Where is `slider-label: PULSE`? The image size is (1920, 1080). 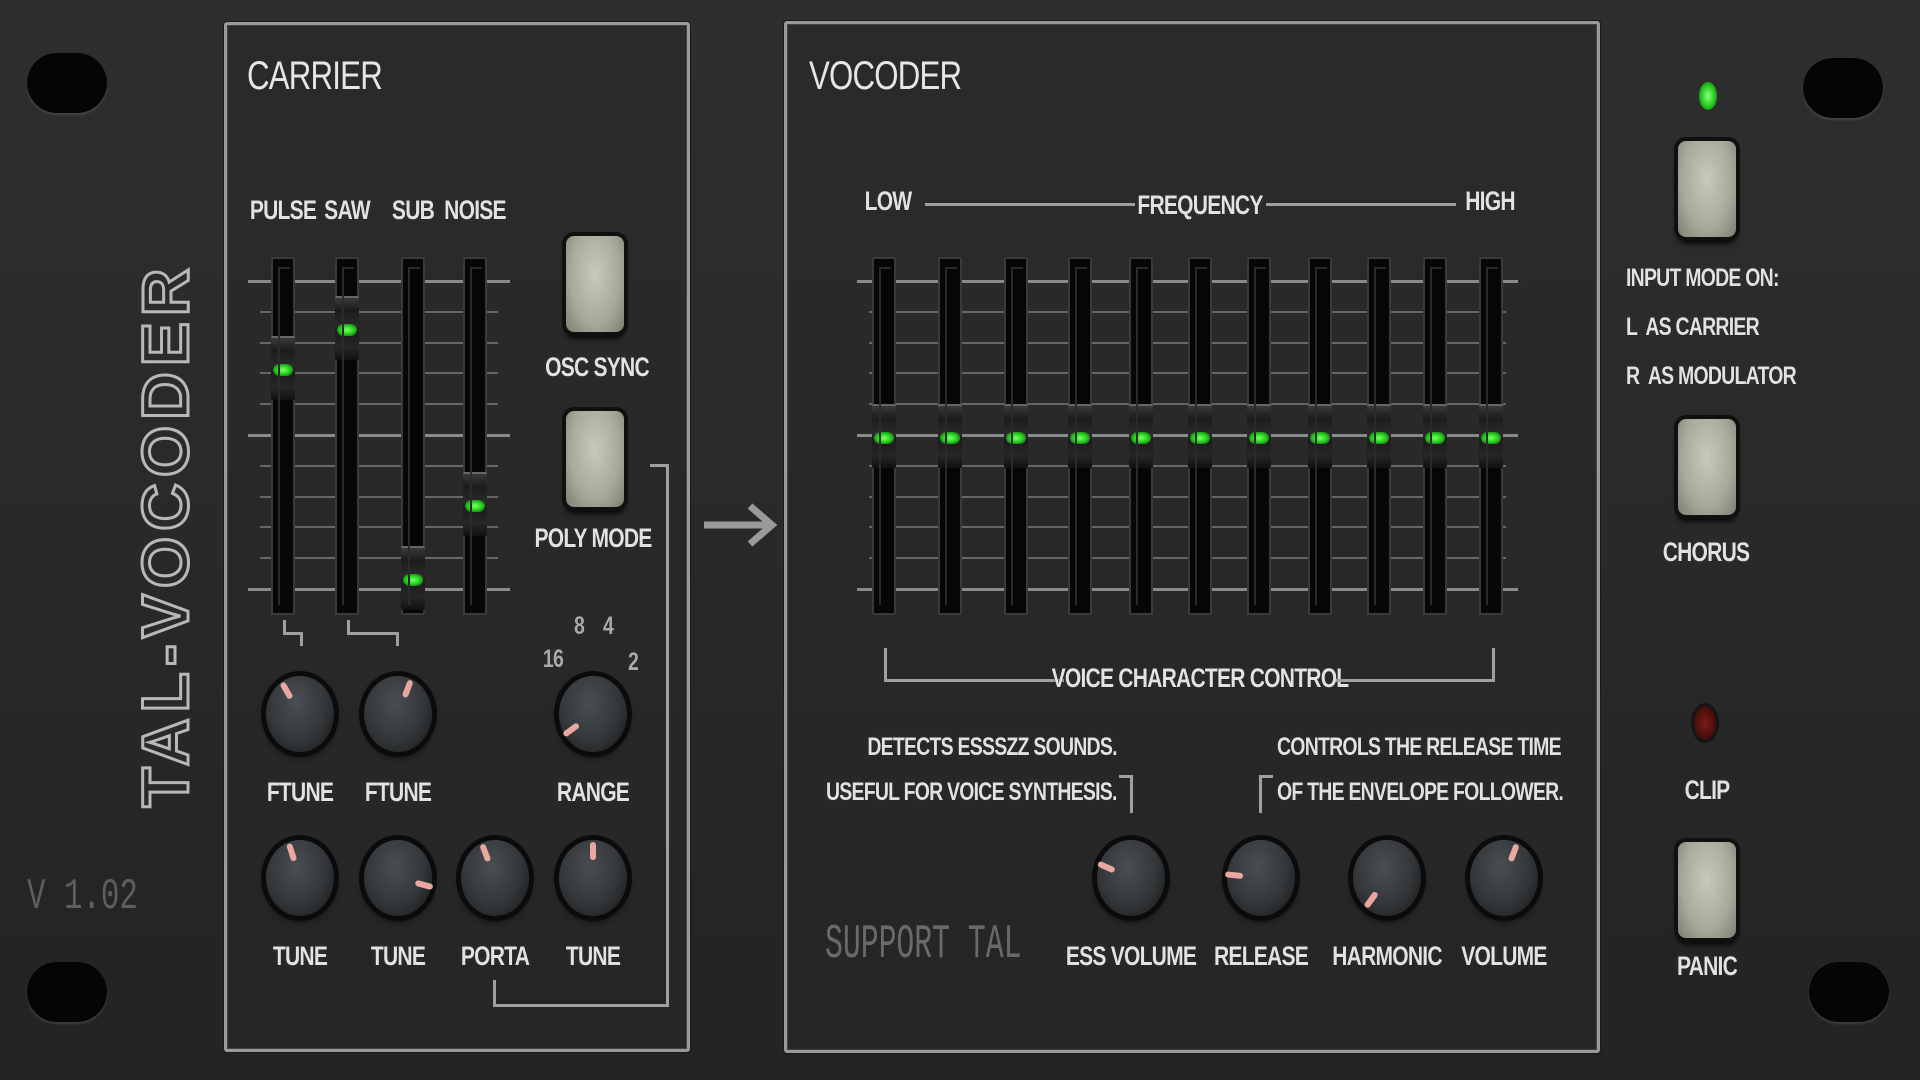 slider-label: PULSE is located at coordinates (283, 210).